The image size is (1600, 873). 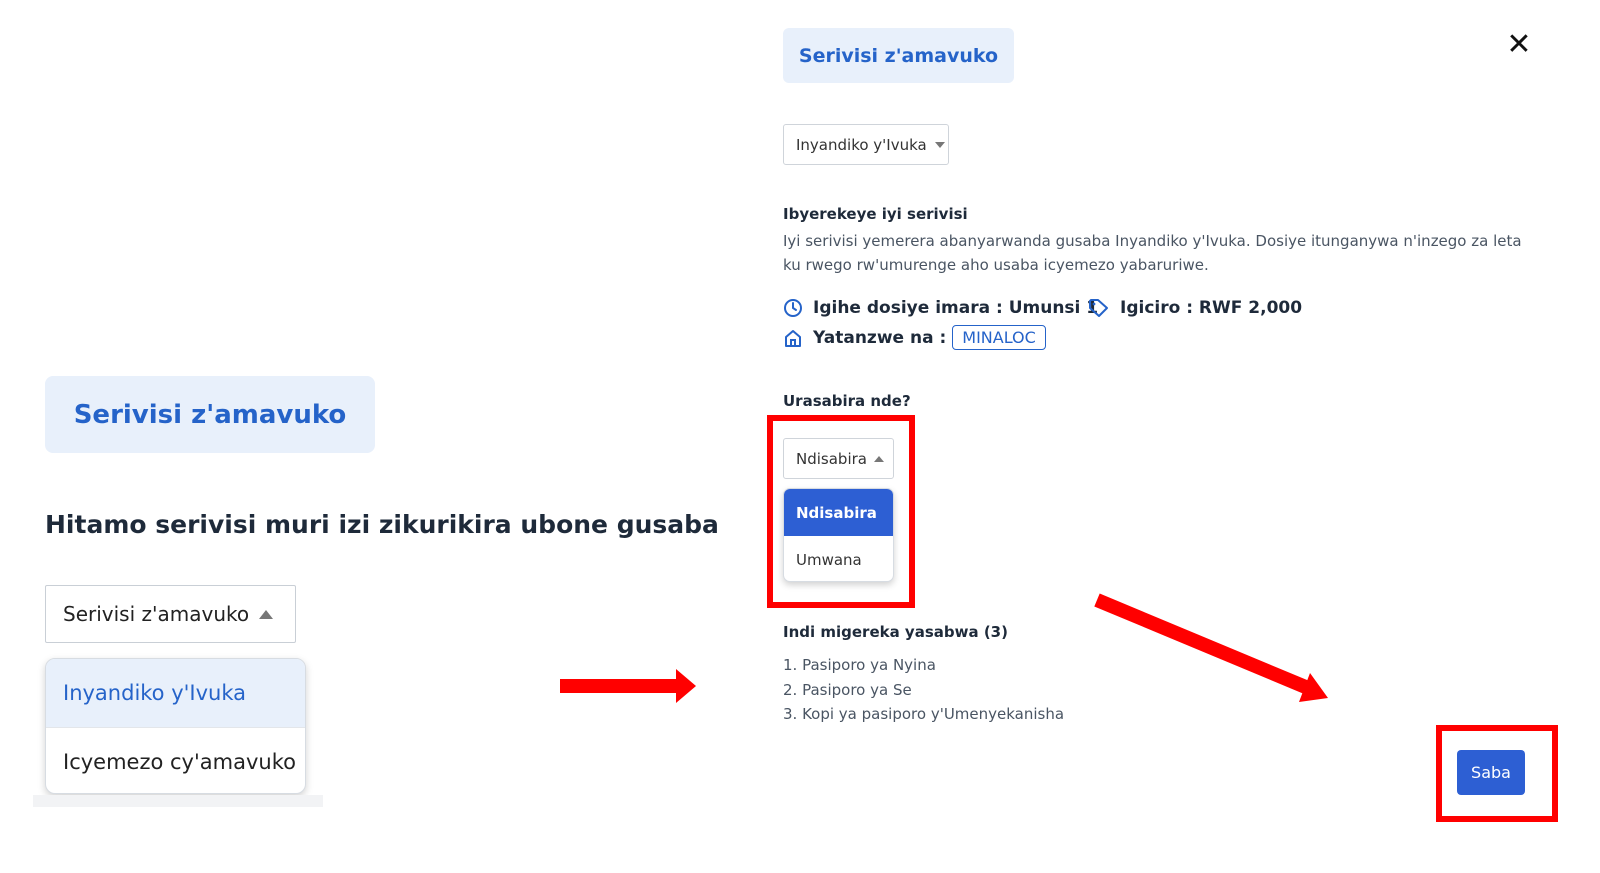 What do you see at coordinates (1098, 308) in the screenshot?
I see `tag-icon` at bounding box center [1098, 308].